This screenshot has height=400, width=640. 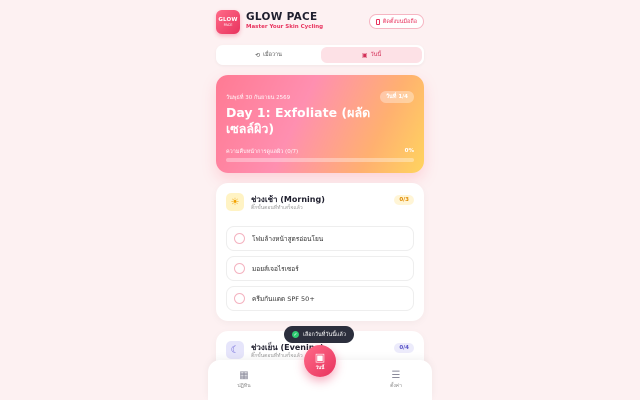 I want to click on step-label: โฟมล้างหน้าสูตรอ่อนโยน, so click(x=288, y=238).